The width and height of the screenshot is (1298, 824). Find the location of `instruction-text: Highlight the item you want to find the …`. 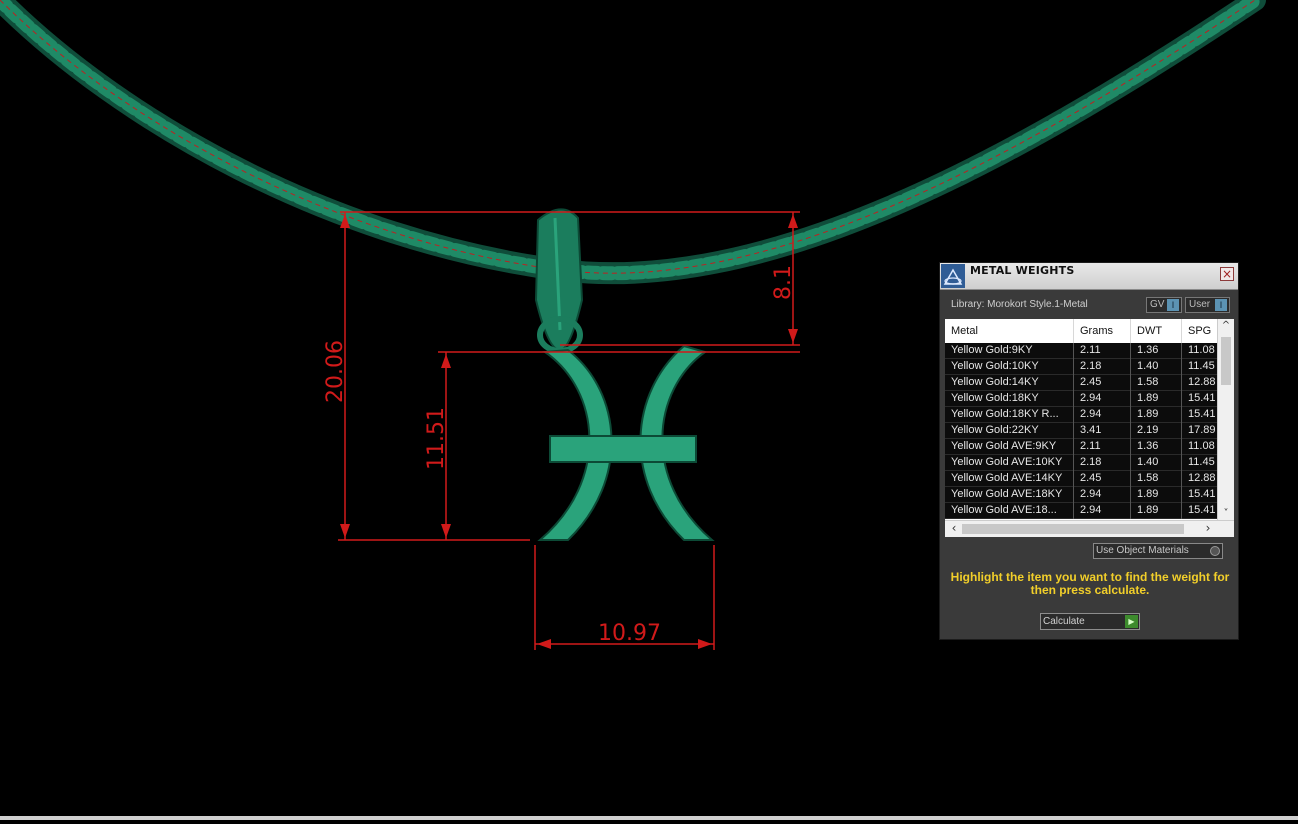

instruction-text: Highlight the item you want to find the … is located at coordinates (1090, 583).